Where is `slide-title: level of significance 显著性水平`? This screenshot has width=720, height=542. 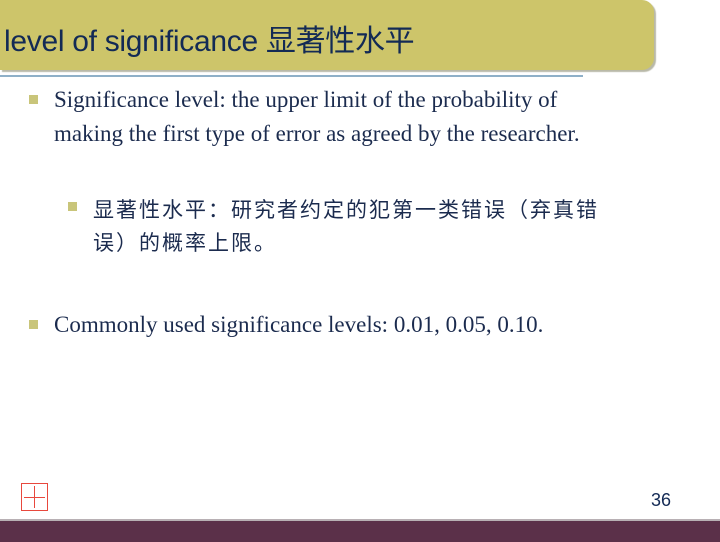
slide-title: level of significance 显著性水平 is located at coordinates (209, 41).